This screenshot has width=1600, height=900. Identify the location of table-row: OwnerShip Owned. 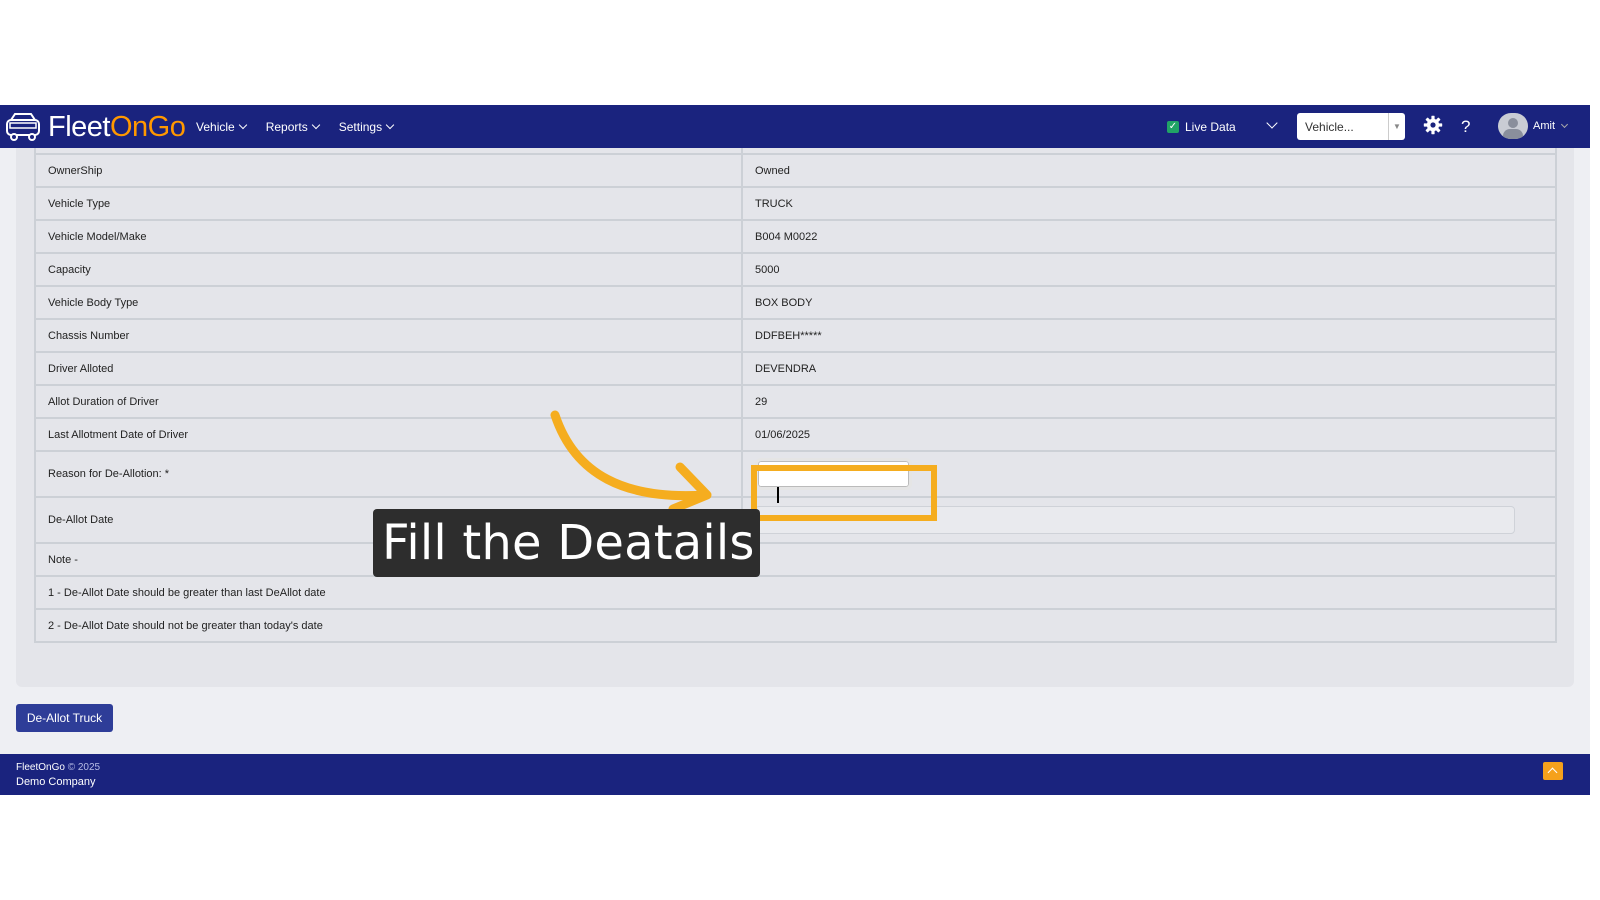
(795, 170).